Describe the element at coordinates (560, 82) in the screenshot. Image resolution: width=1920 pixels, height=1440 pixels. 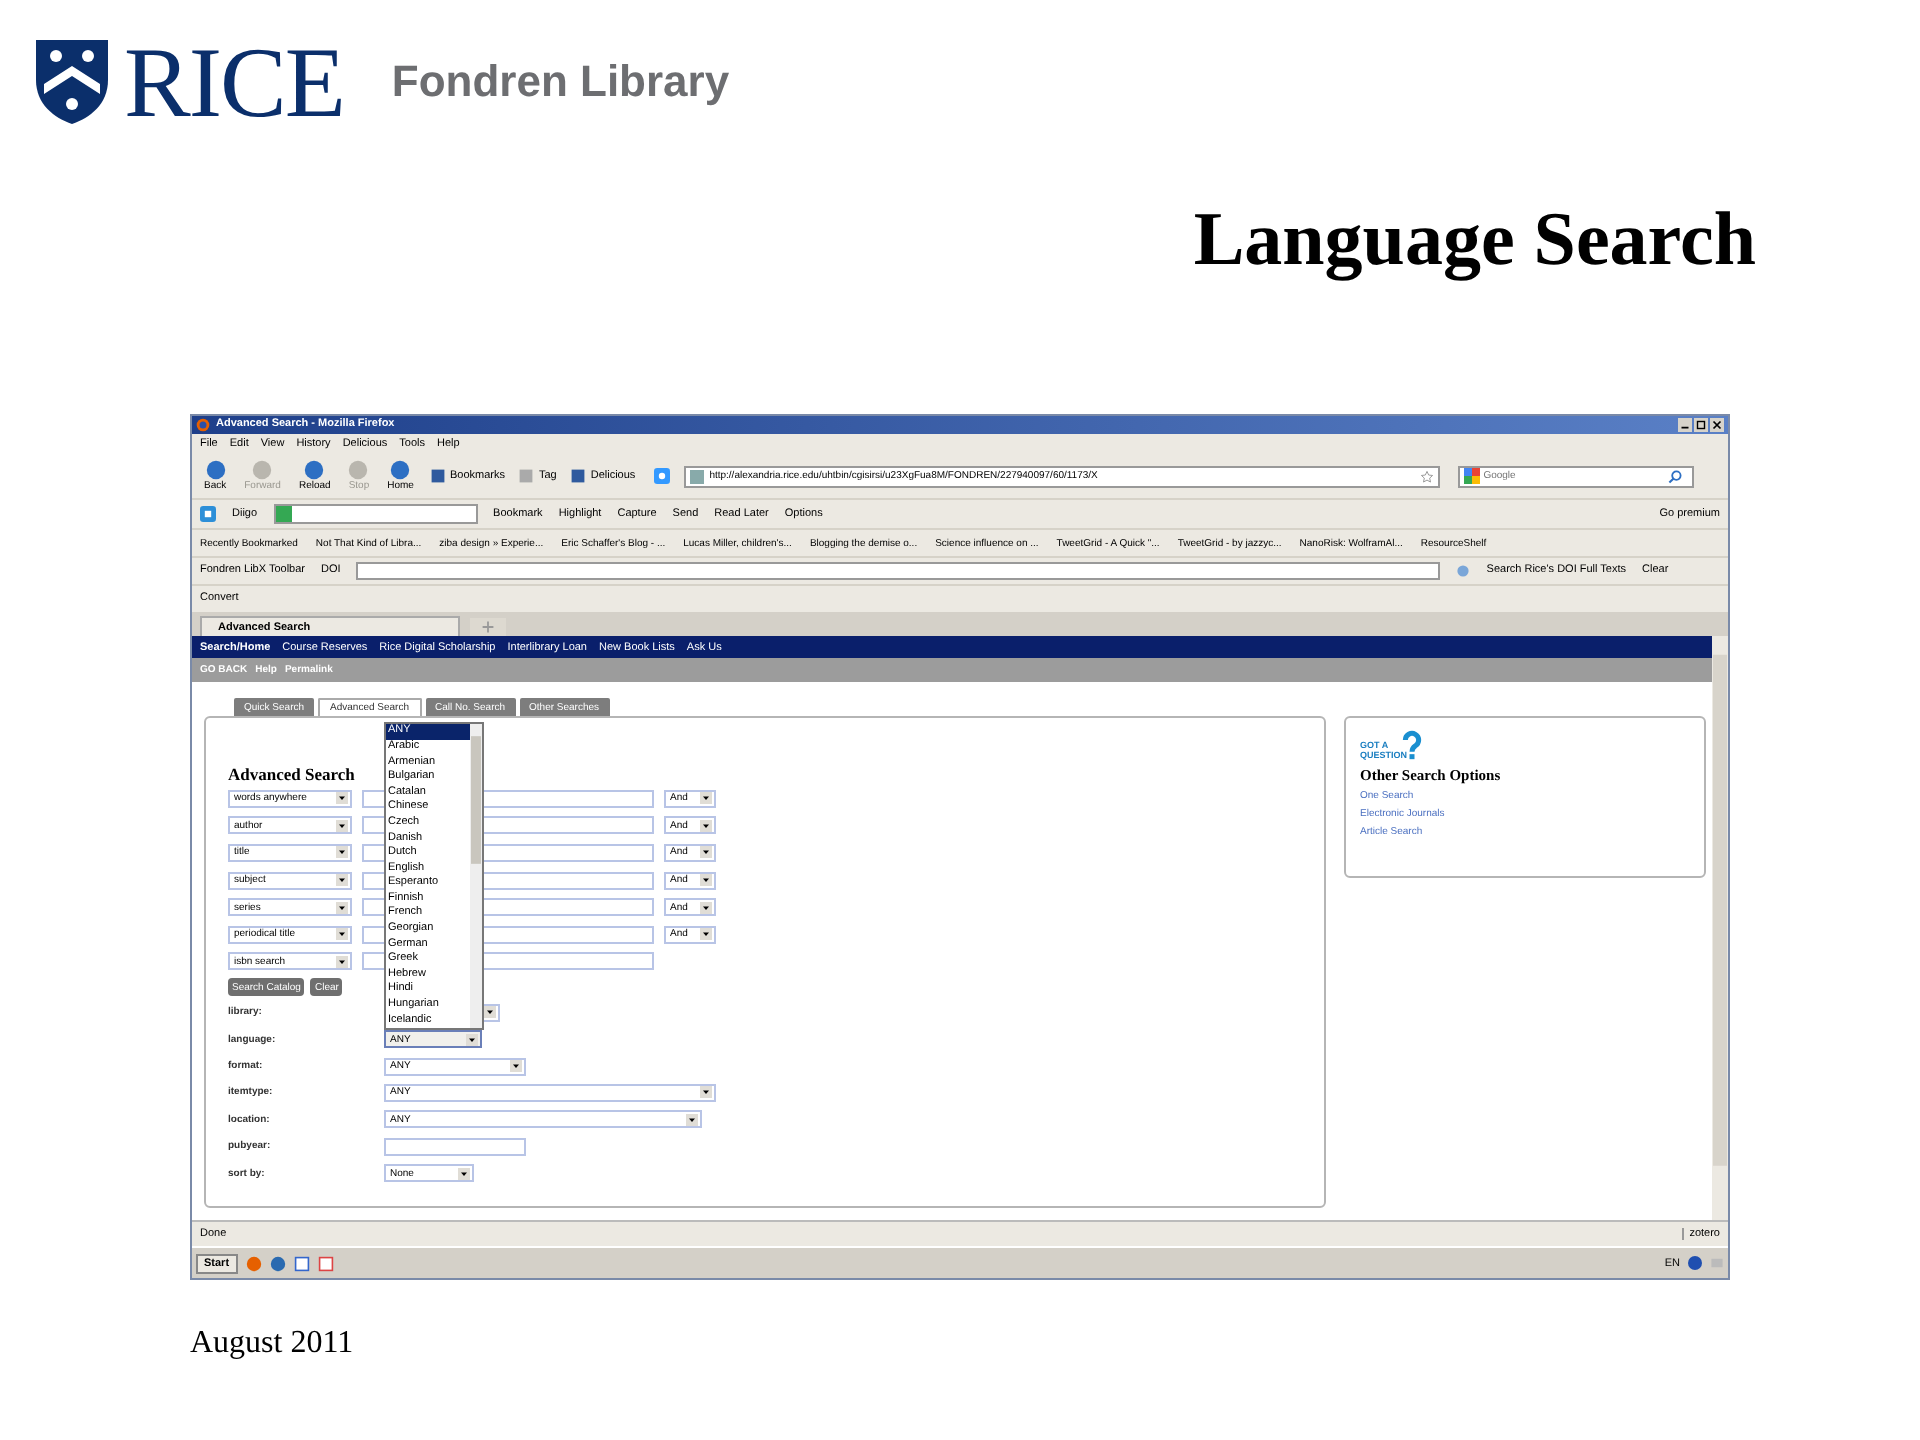
I see `logo-subtitle: Fondren Library` at that location.